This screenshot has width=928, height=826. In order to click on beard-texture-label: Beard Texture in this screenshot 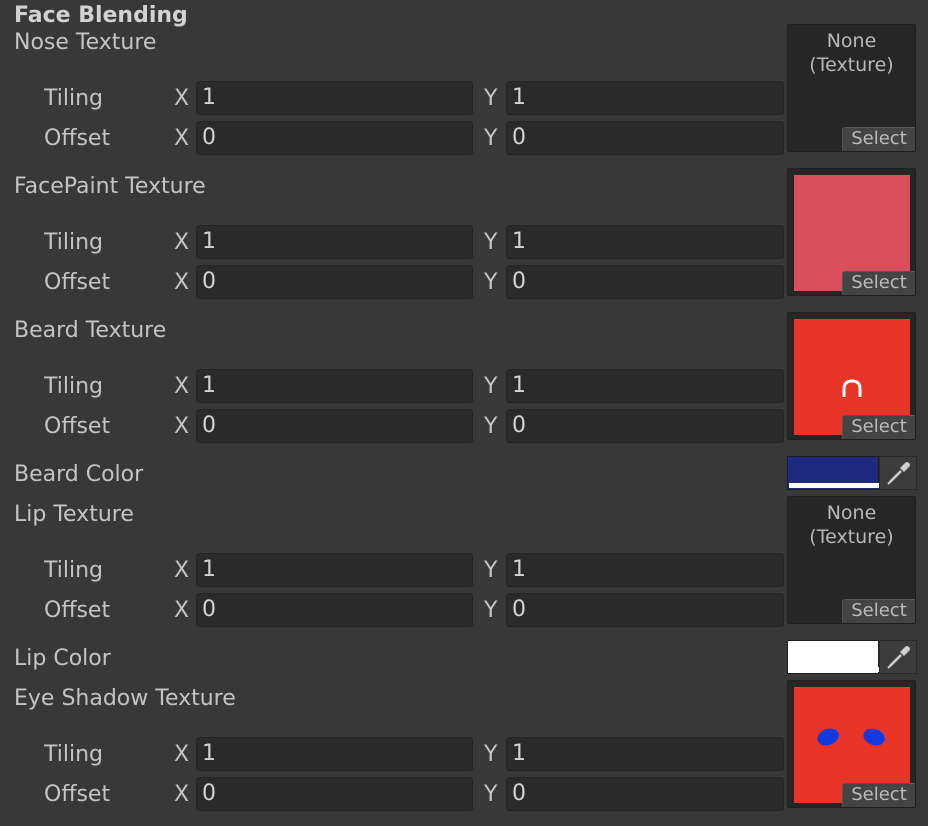, I will do `click(90, 330)`.